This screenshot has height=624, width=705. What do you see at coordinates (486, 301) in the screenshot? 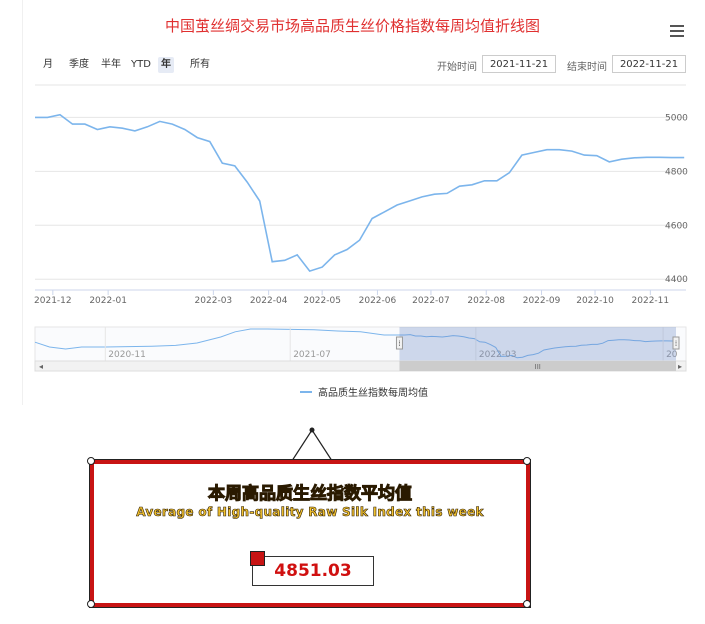
I see `x-tick-label: 2022-08` at bounding box center [486, 301].